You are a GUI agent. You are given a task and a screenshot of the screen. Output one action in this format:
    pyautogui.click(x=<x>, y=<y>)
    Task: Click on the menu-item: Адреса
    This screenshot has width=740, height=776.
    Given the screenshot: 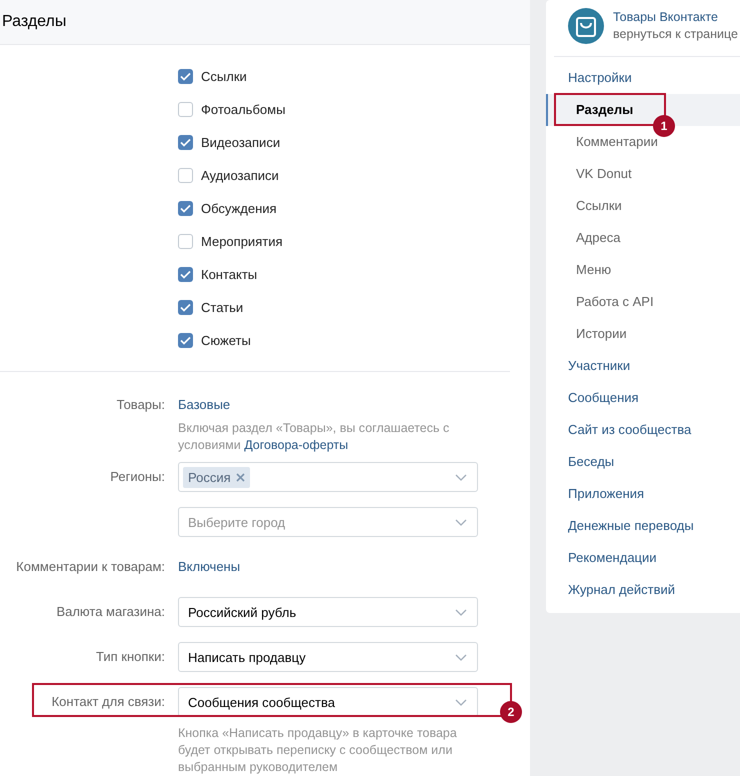 What is the action you would take?
    pyautogui.click(x=643, y=238)
    